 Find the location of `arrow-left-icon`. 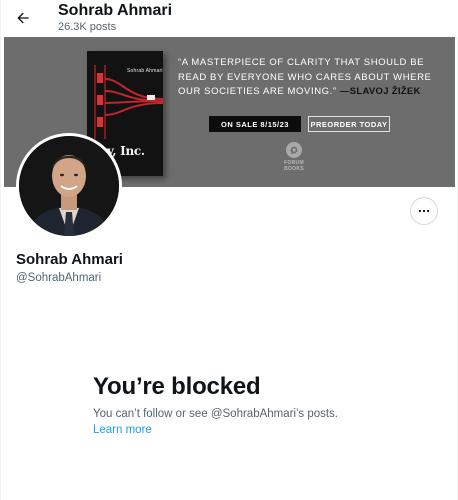

arrow-left-icon is located at coordinates (23, 18).